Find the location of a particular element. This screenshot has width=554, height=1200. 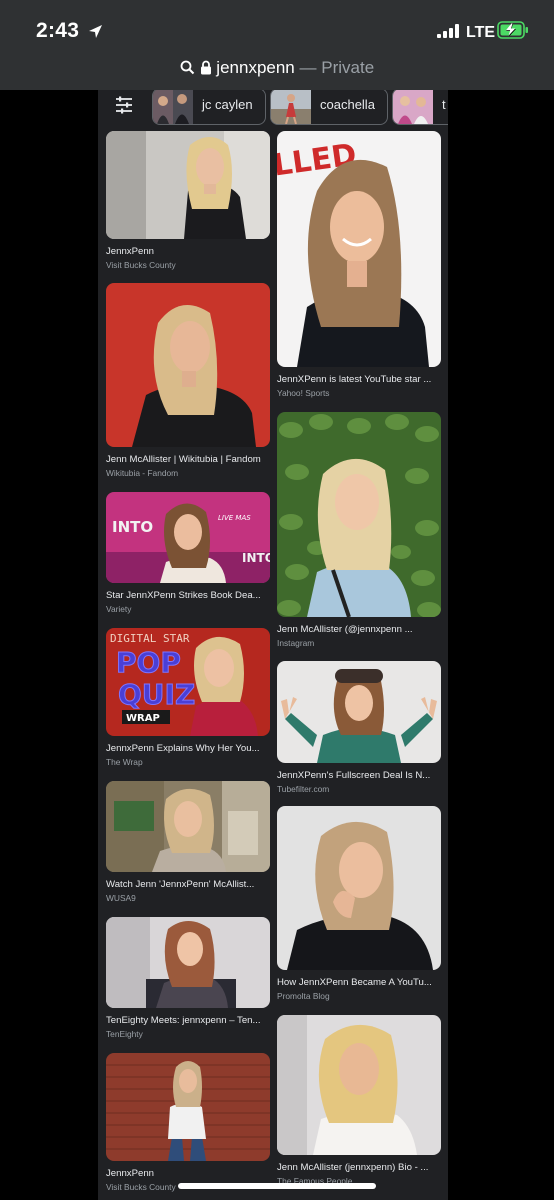

search-icon is located at coordinates (190, 67).